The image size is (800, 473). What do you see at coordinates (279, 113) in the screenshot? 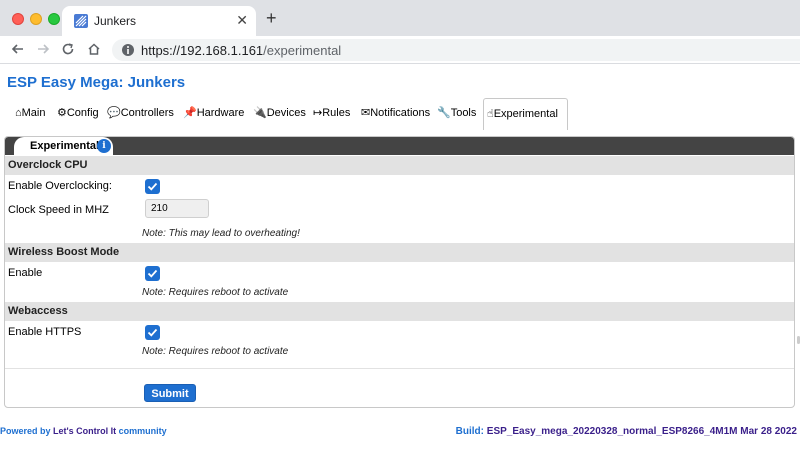
I see `menu-item-devices: 🔌Devices` at bounding box center [279, 113].